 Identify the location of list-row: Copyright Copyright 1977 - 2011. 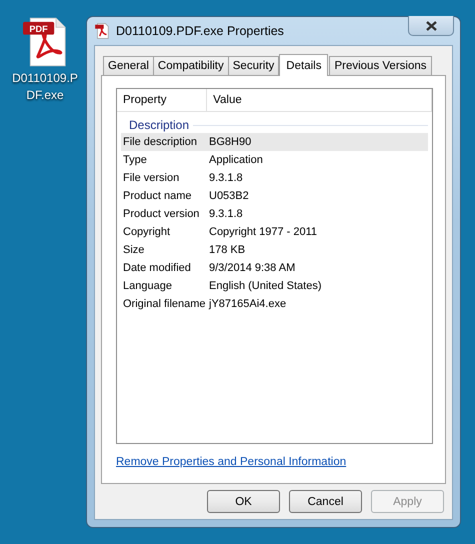
(274, 232).